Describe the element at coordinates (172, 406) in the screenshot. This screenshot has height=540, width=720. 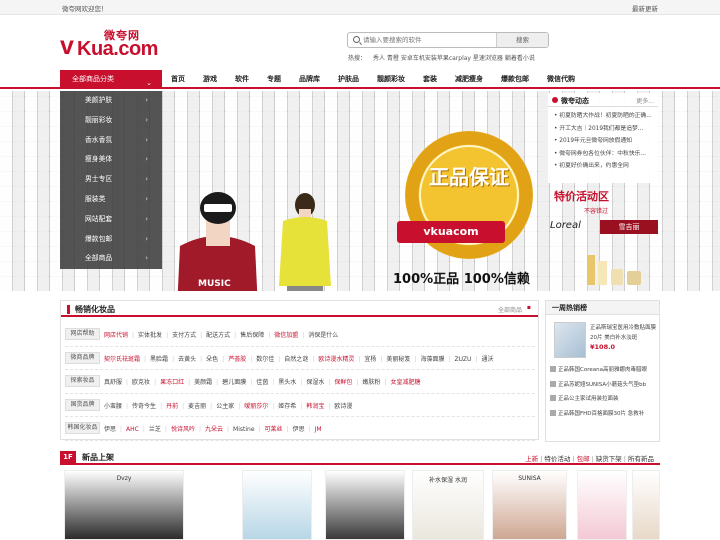
I see `hot-row-link: 丹前` at that location.